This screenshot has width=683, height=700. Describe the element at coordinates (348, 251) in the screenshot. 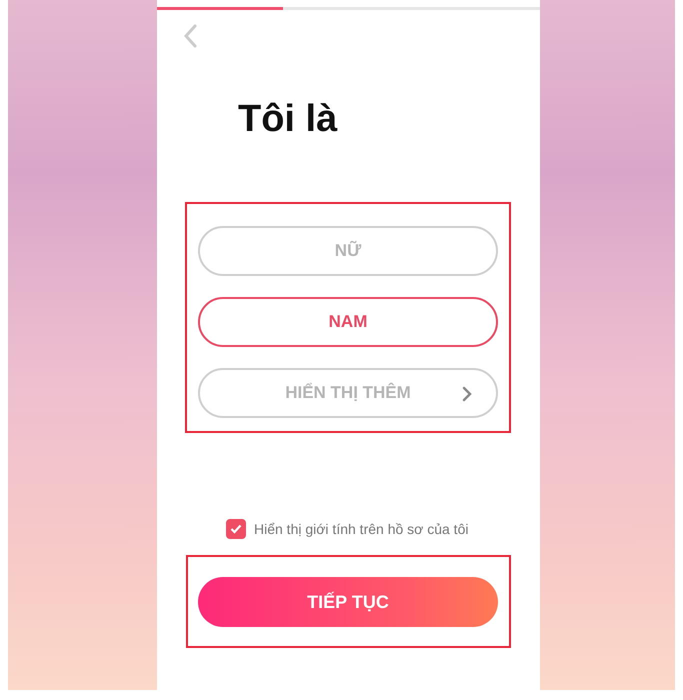

I see `gender-option: NỮ` at that location.